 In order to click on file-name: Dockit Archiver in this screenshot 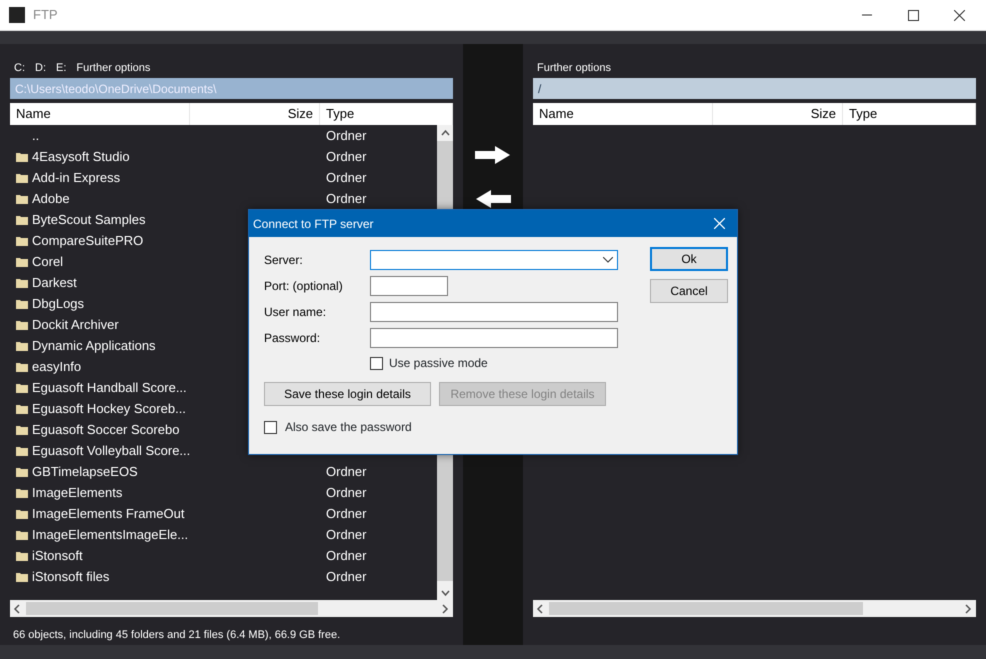, I will do `click(75, 324)`.